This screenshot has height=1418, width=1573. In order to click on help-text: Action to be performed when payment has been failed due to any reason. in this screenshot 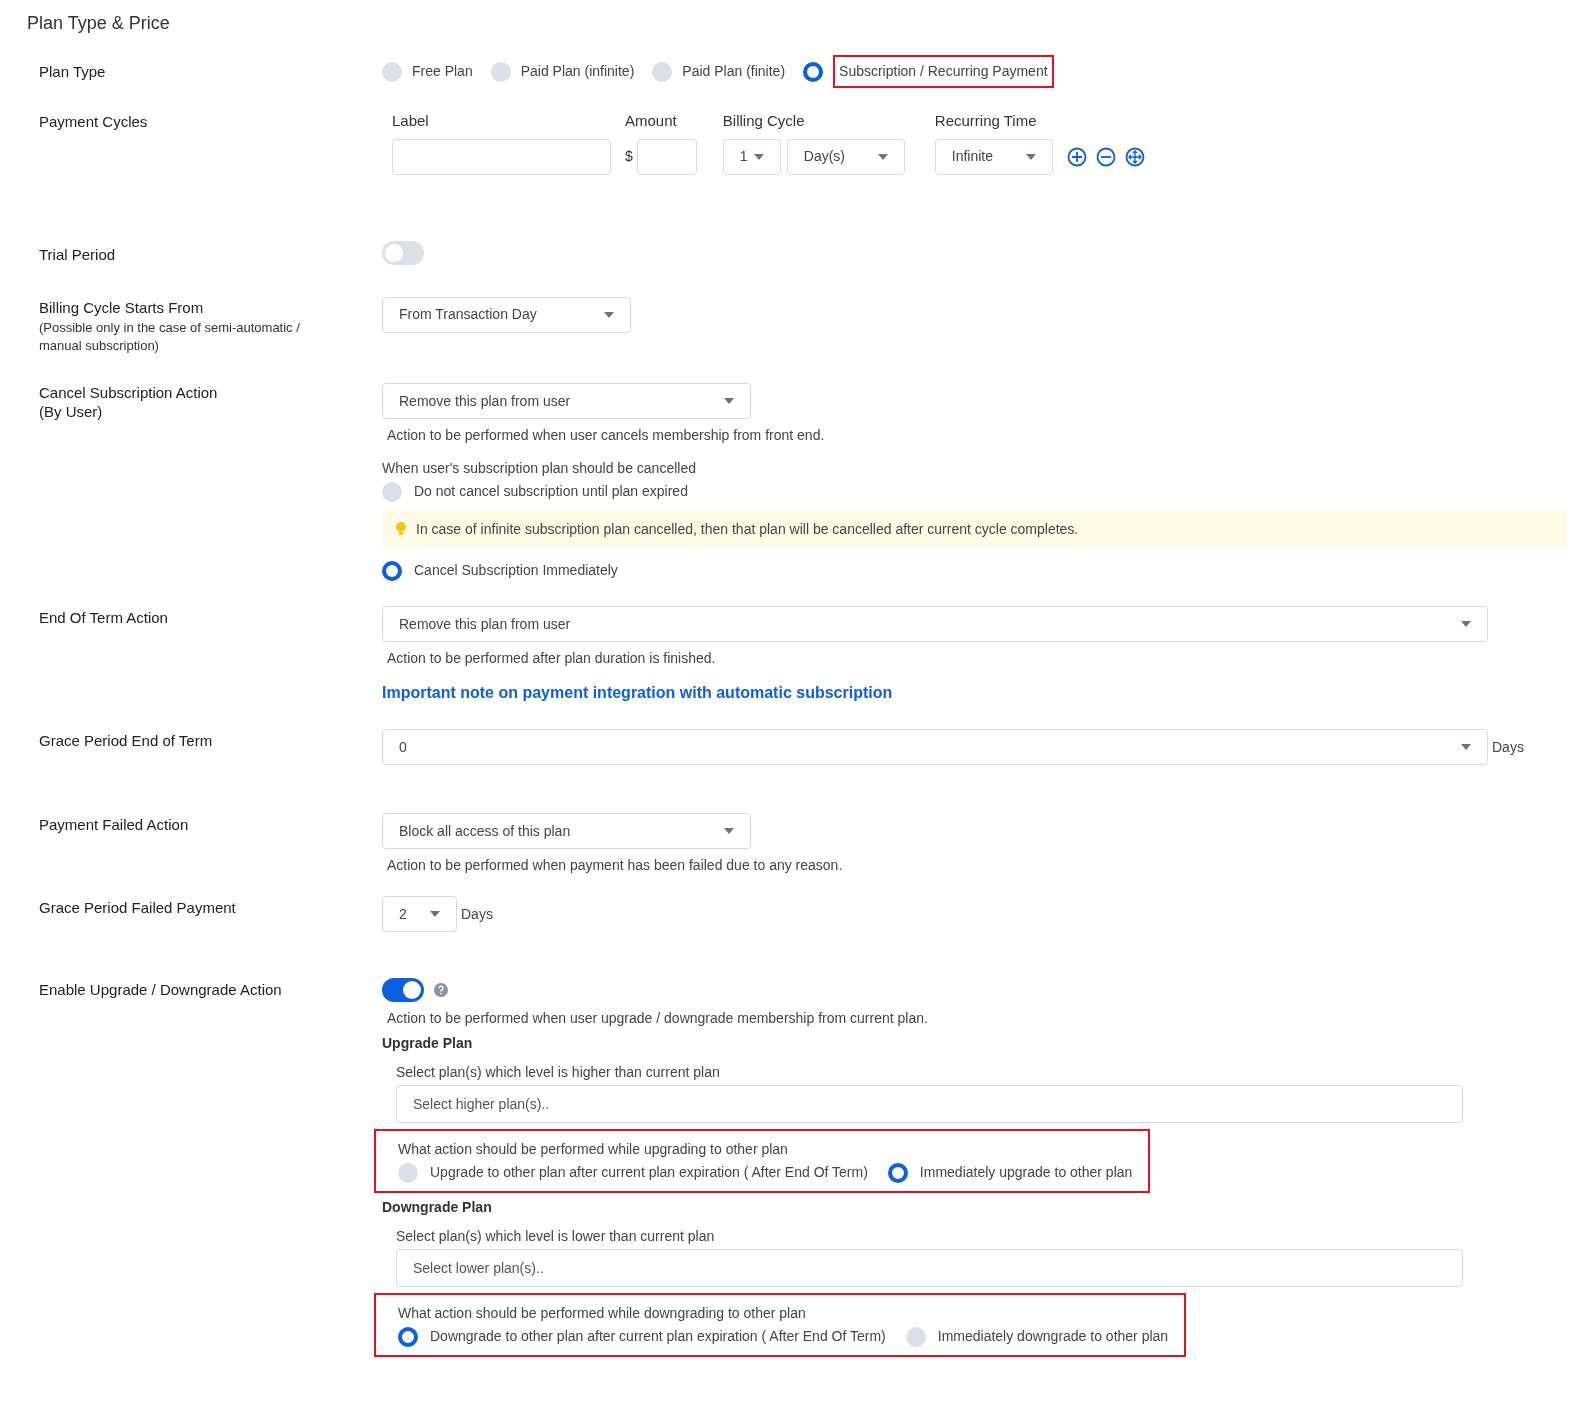, I will do `click(615, 865)`.